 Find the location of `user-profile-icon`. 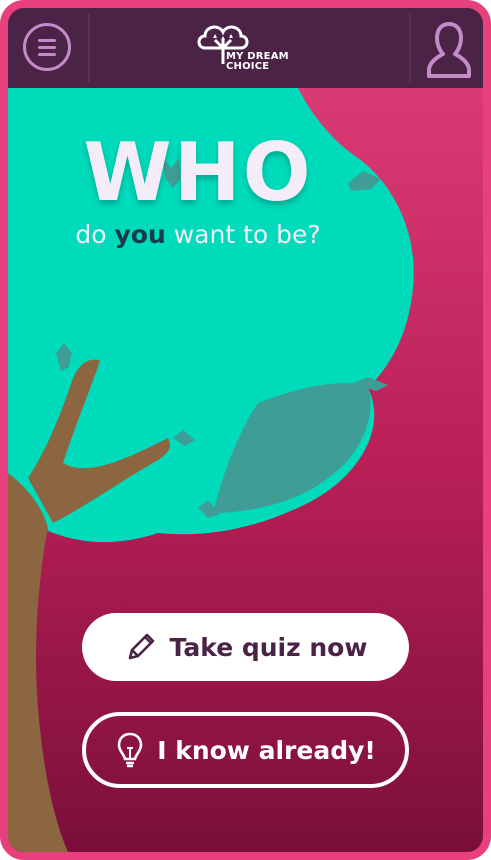

user-profile-icon is located at coordinates (449, 49).